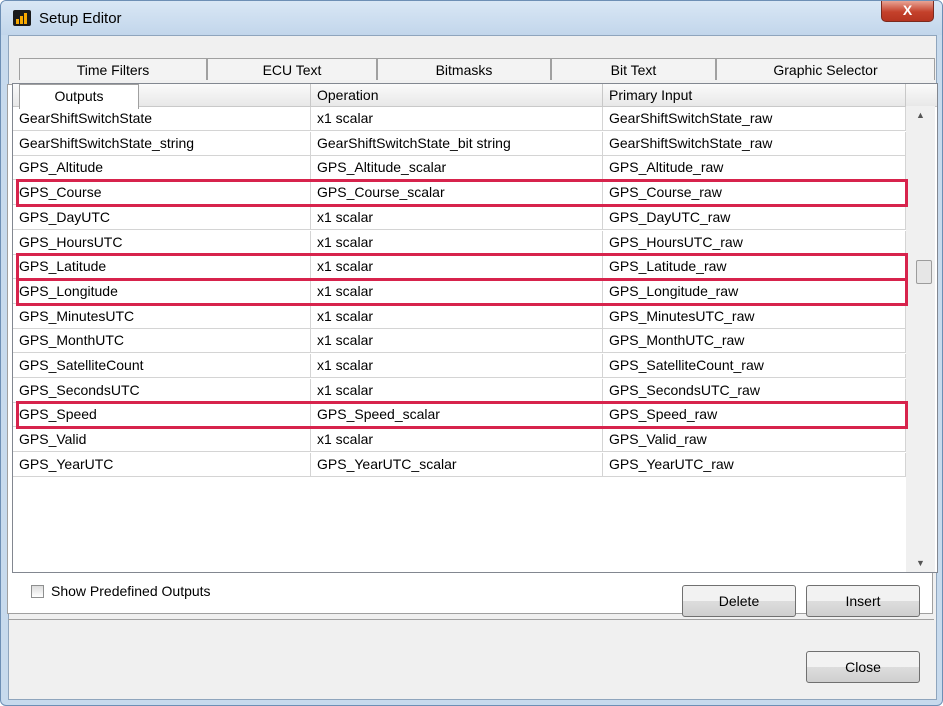 Image resolution: width=943 pixels, height=706 pixels. What do you see at coordinates (754, 440) in the screenshot?
I see `primary-input-cell: GPS_Valid_raw` at bounding box center [754, 440].